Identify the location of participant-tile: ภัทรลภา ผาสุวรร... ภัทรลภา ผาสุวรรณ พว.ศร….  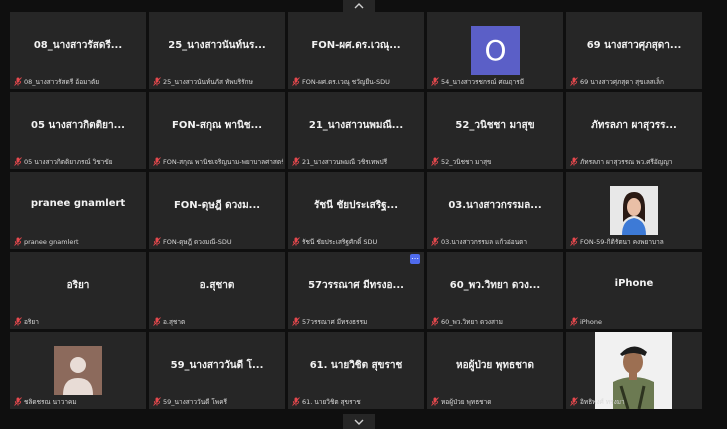
(634, 130).